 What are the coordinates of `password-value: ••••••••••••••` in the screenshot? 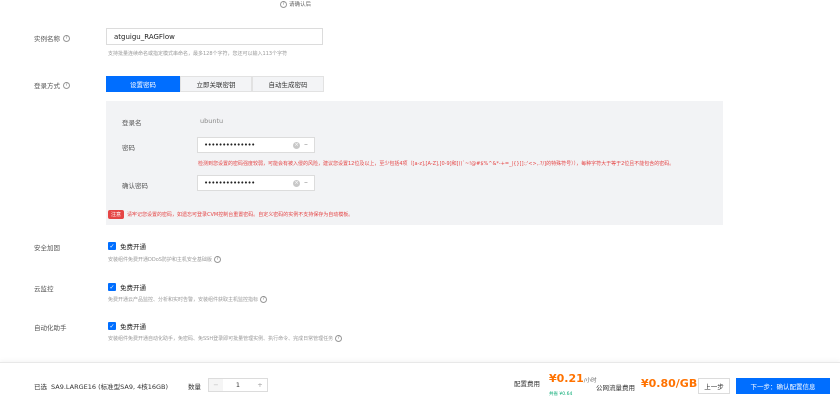 It's located at (229, 145).